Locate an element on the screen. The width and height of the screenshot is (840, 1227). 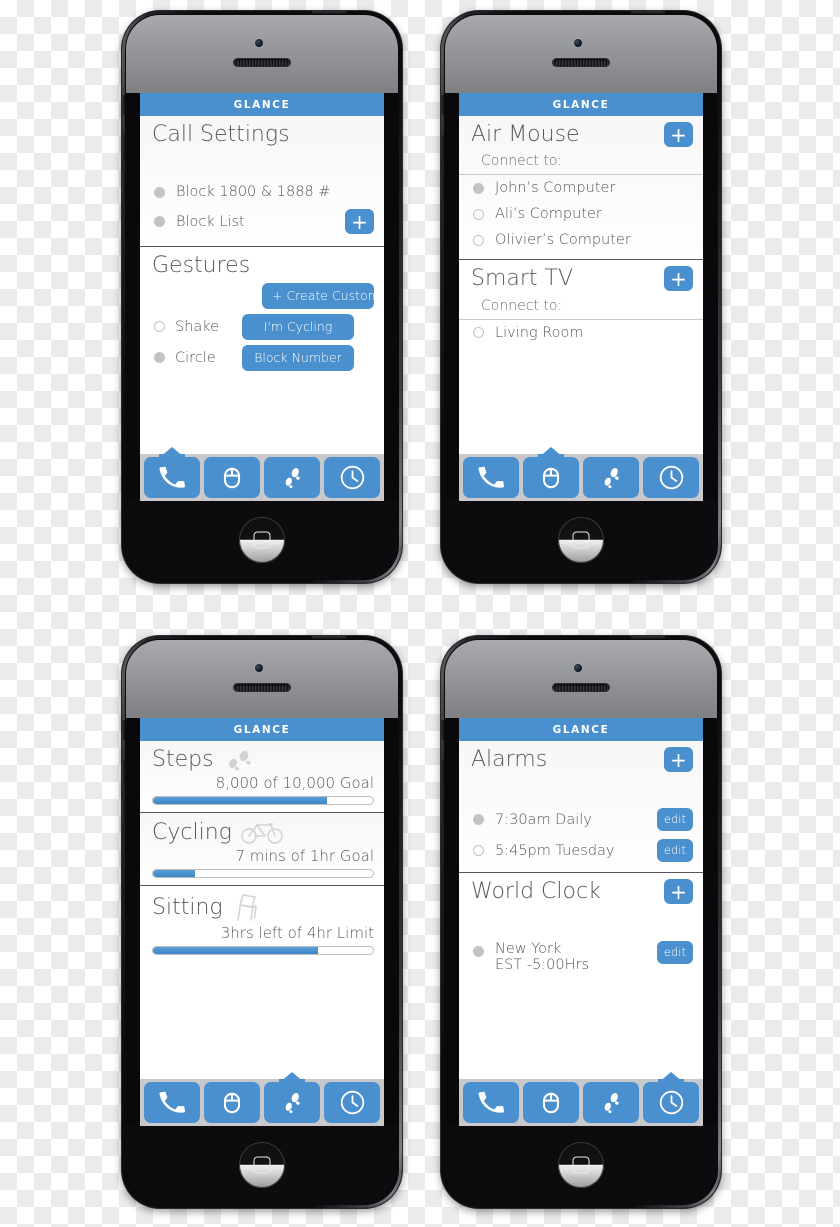
edit-world-clock-button: edit is located at coordinates (674, 952).